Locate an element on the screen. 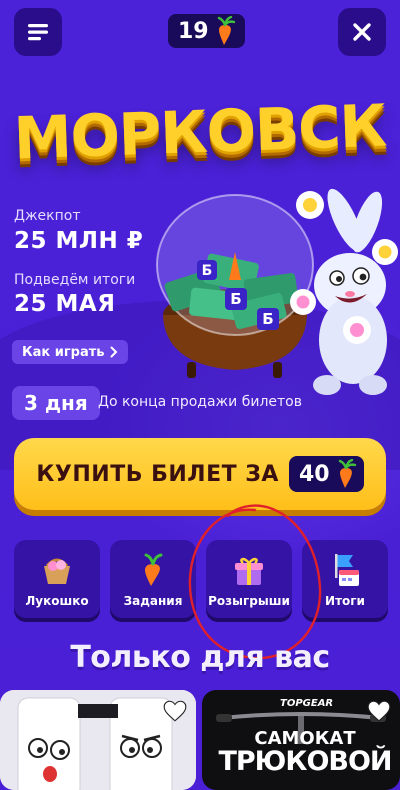 This screenshot has height=790, width=400. product-card-scooter: TOPGEAR САМОКАТ ТРЮКОВОЙ is located at coordinates (301, 740).